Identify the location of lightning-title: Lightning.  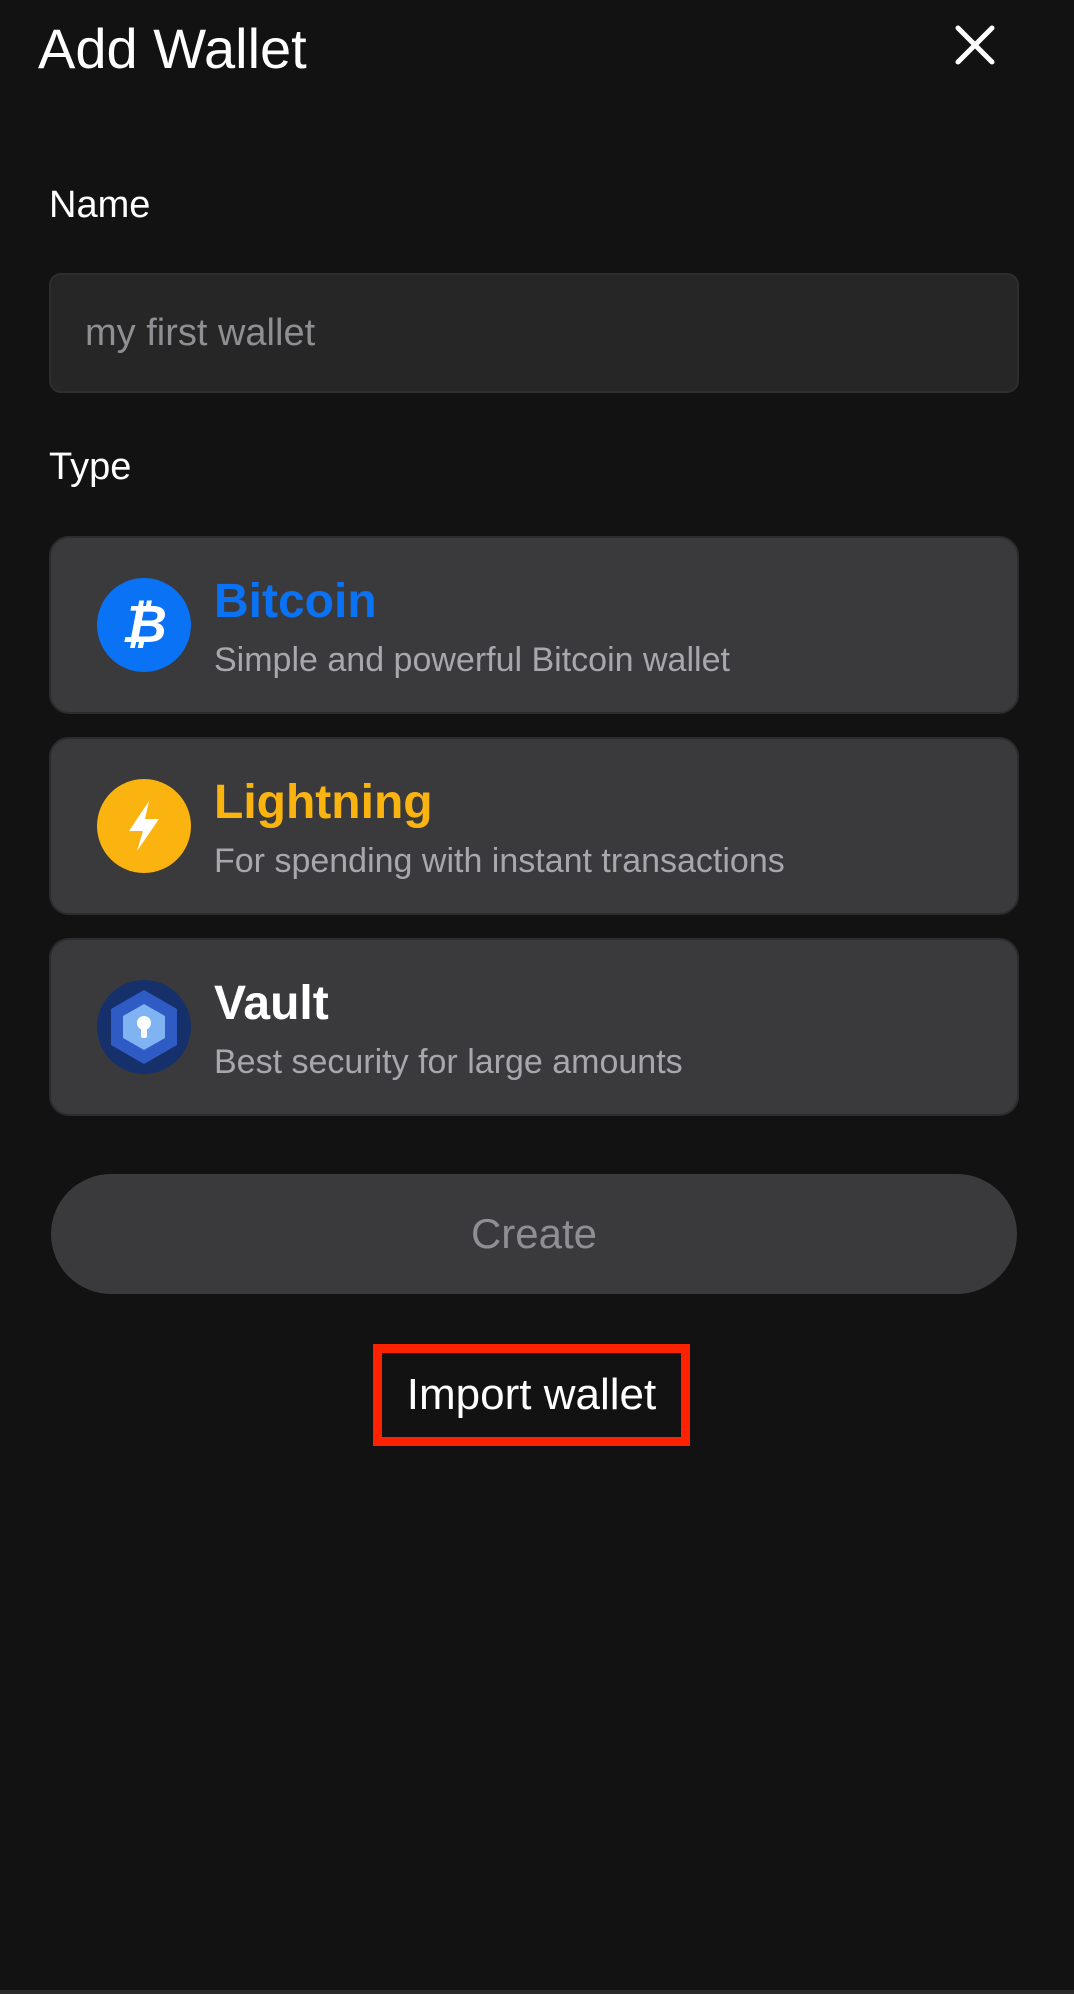
(323, 802).